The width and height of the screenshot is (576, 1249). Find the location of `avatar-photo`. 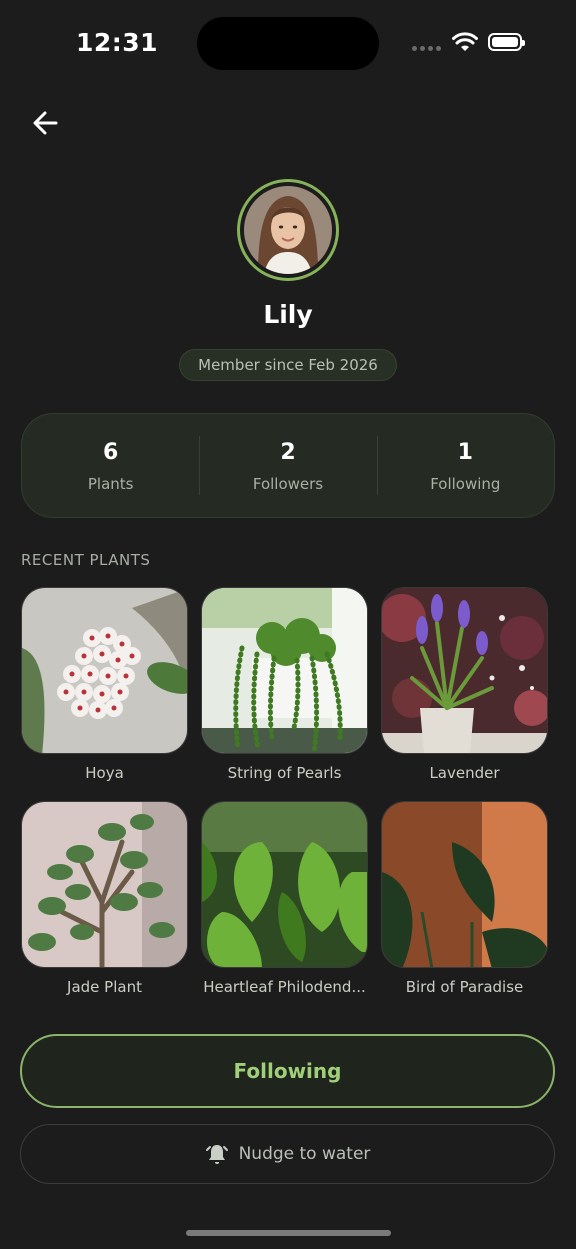

avatar-photo is located at coordinates (288, 230).